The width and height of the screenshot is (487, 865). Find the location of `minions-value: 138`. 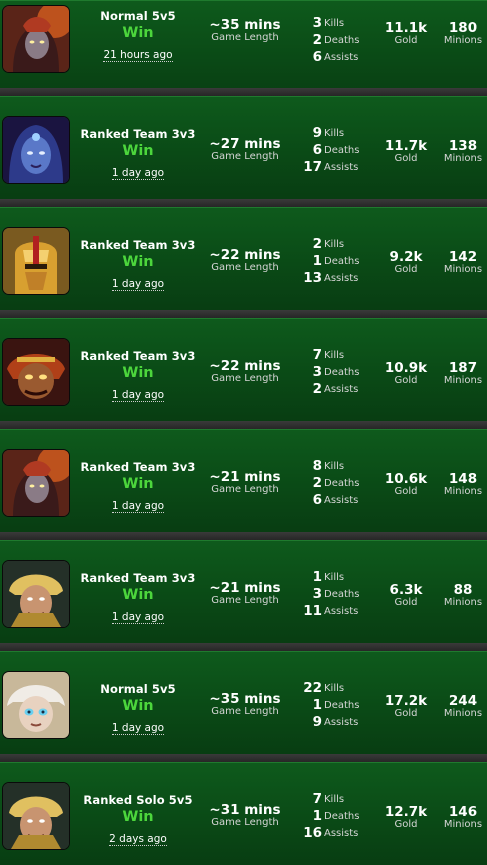

minions-value: 138 is located at coordinates (463, 146).